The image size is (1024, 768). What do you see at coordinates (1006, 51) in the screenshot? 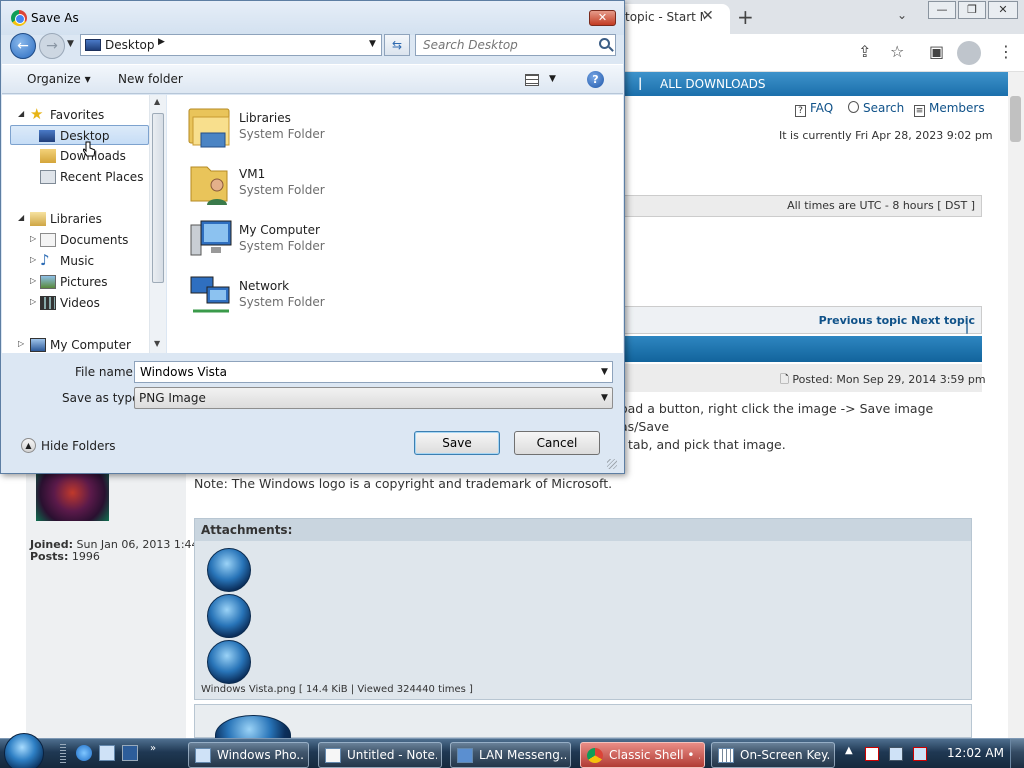
I see `browser-menu-icon: ⋮` at bounding box center [1006, 51].